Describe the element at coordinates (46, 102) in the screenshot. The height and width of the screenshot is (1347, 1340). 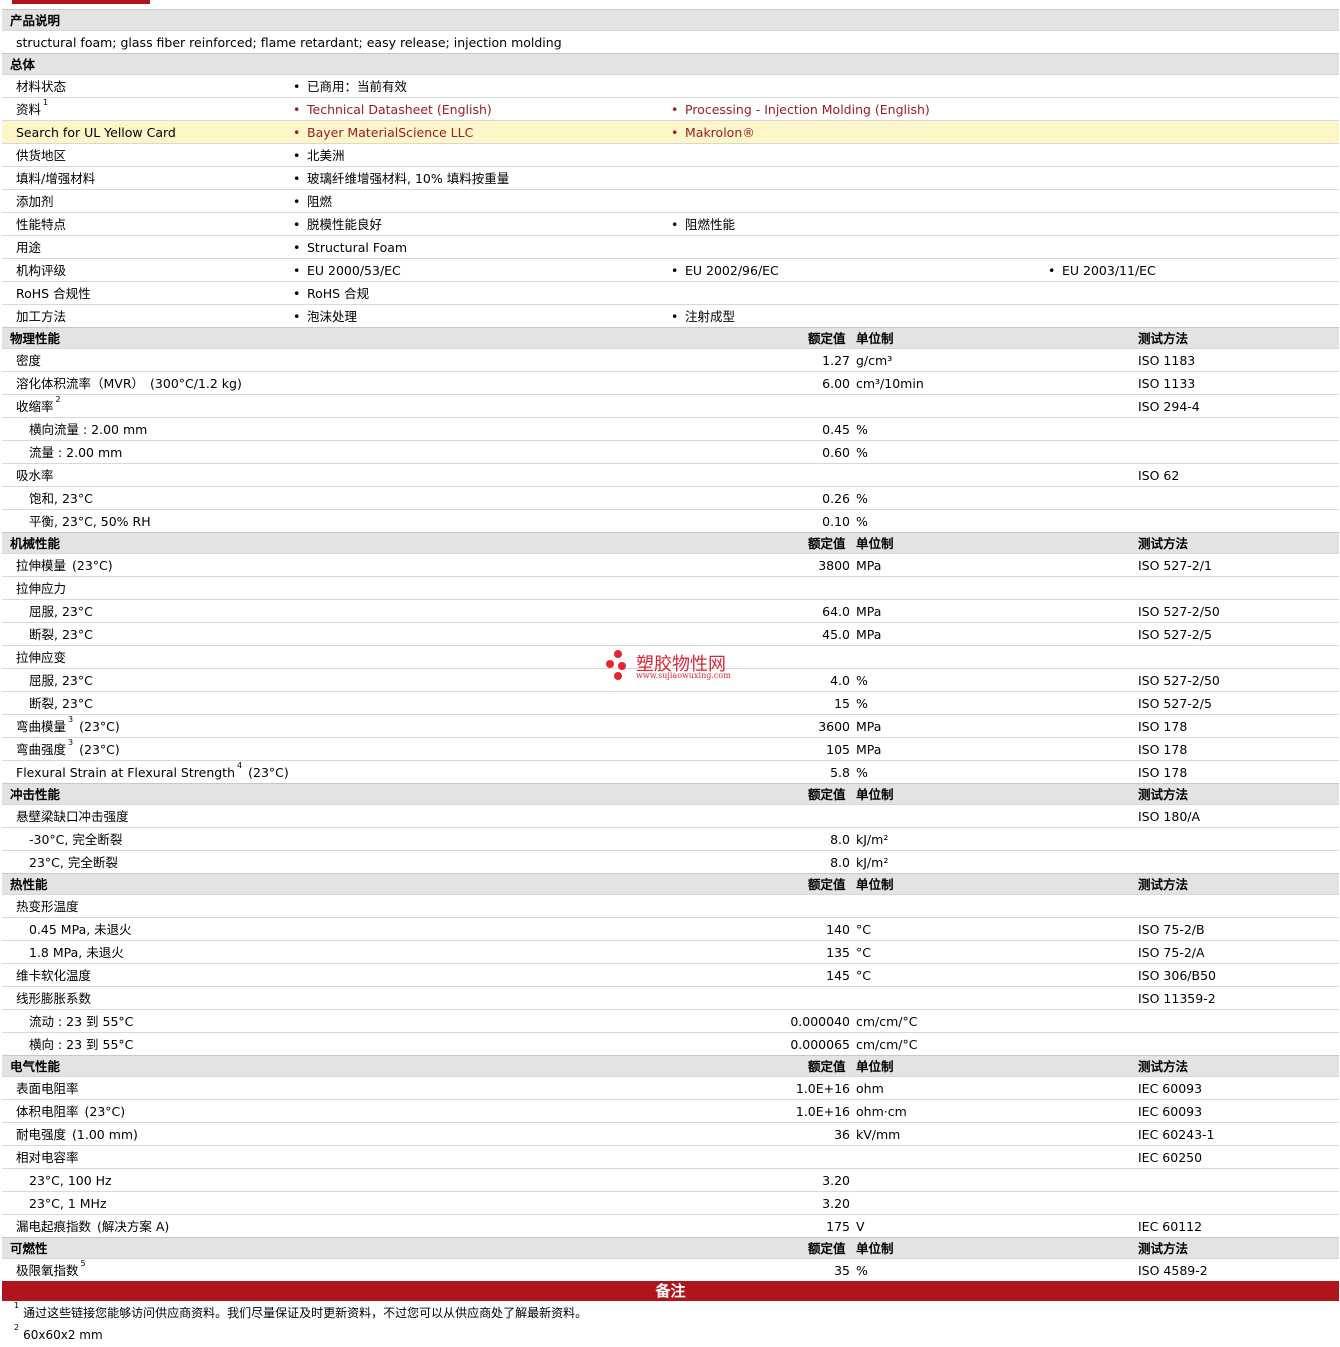
I see `footnote-ref: 1` at that location.